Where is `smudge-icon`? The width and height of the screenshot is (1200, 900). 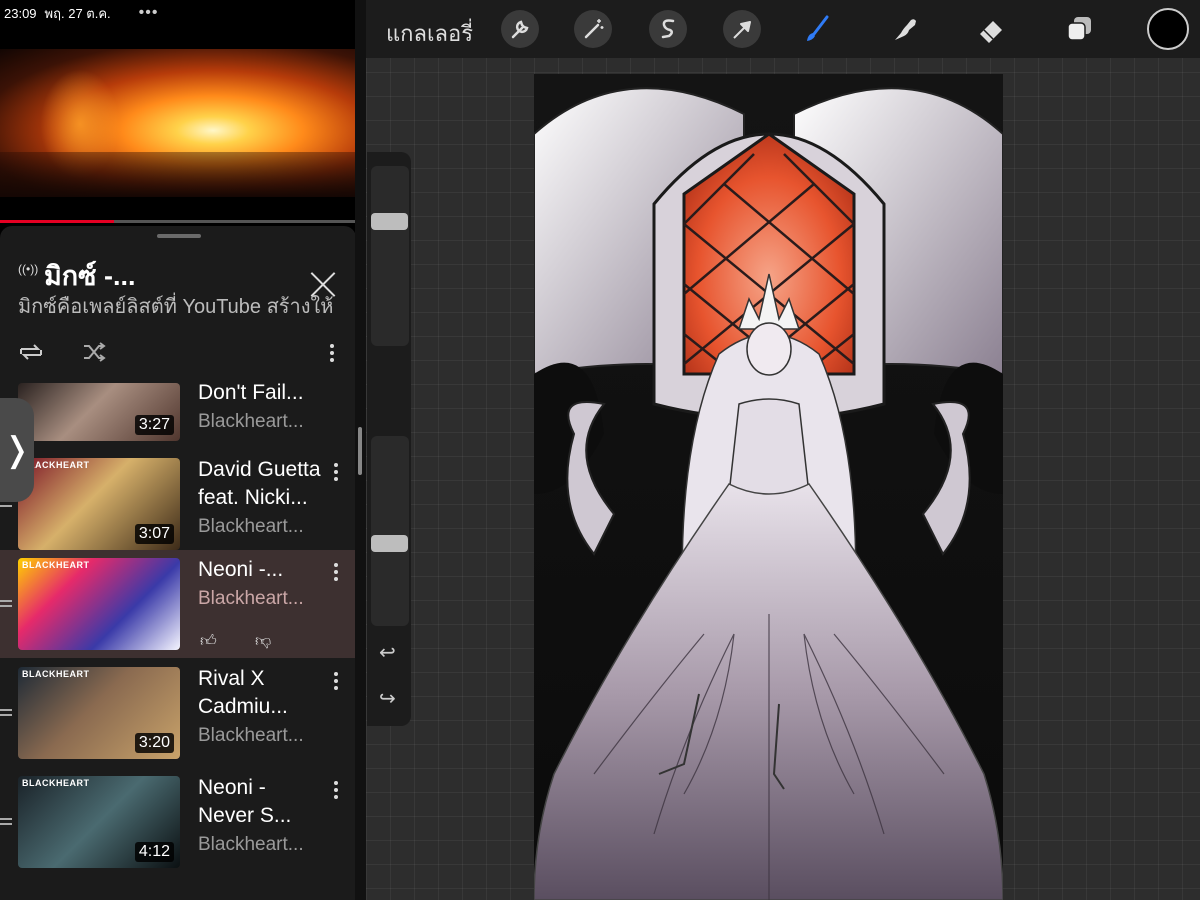 smudge-icon is located at coordinates (905, 29).